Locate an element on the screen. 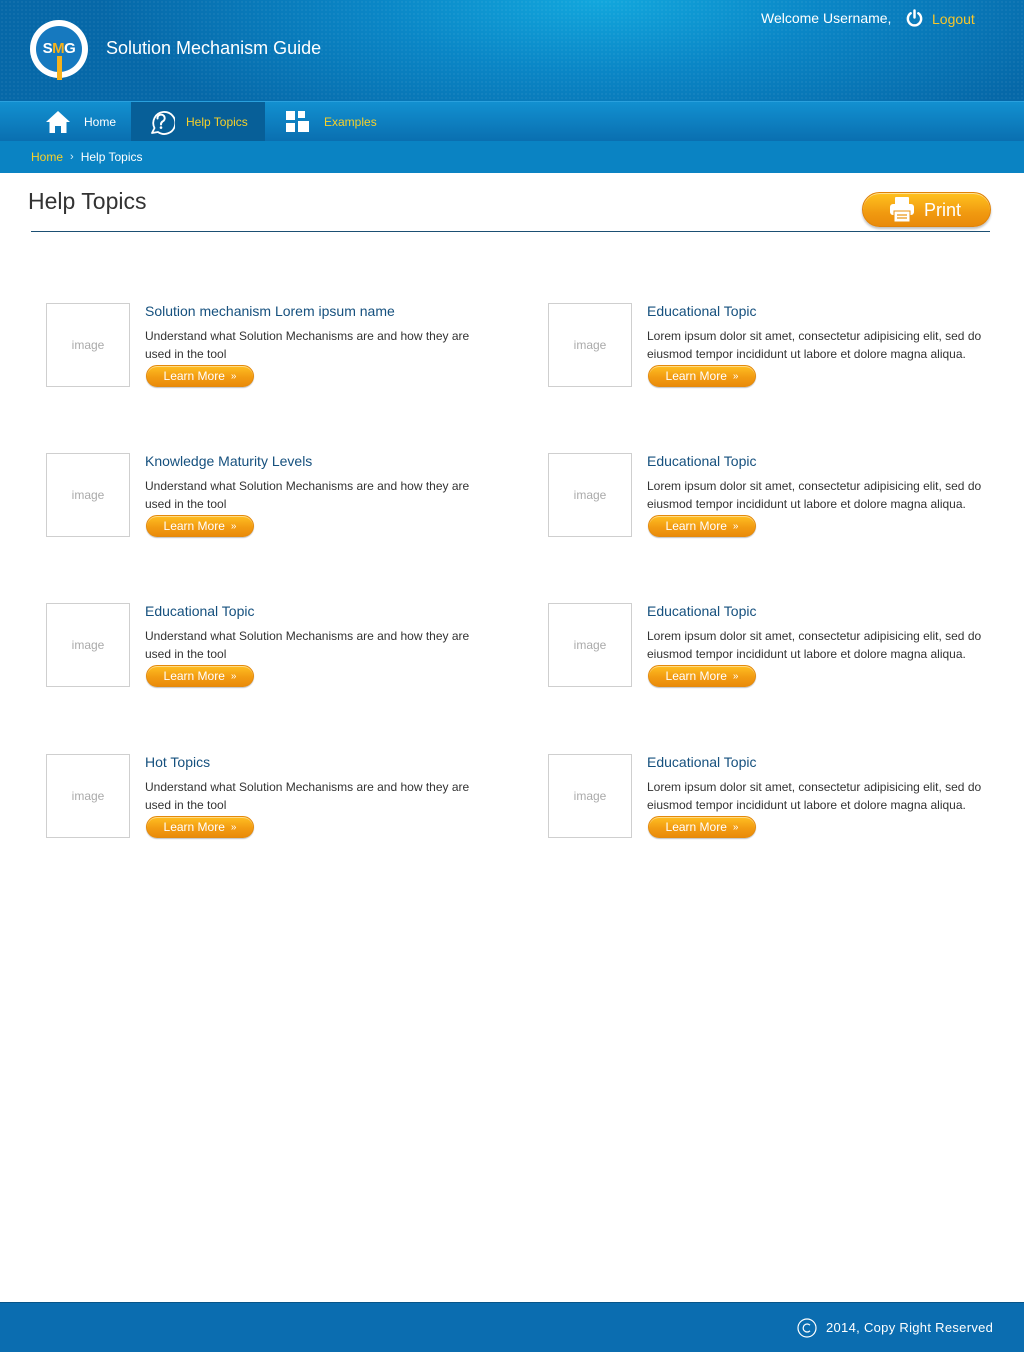 This screenshot has height=1352, width=1024. nav-label-home: Home is located at coordinates (100, 122).